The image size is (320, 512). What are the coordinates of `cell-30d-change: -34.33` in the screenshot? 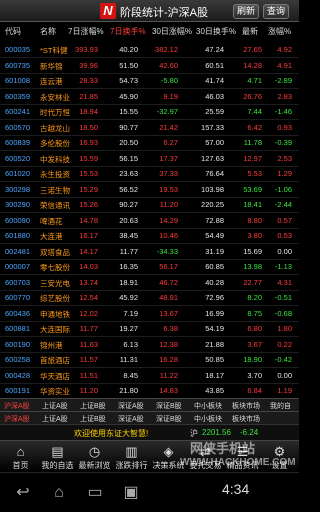 It's located at (167, 251).